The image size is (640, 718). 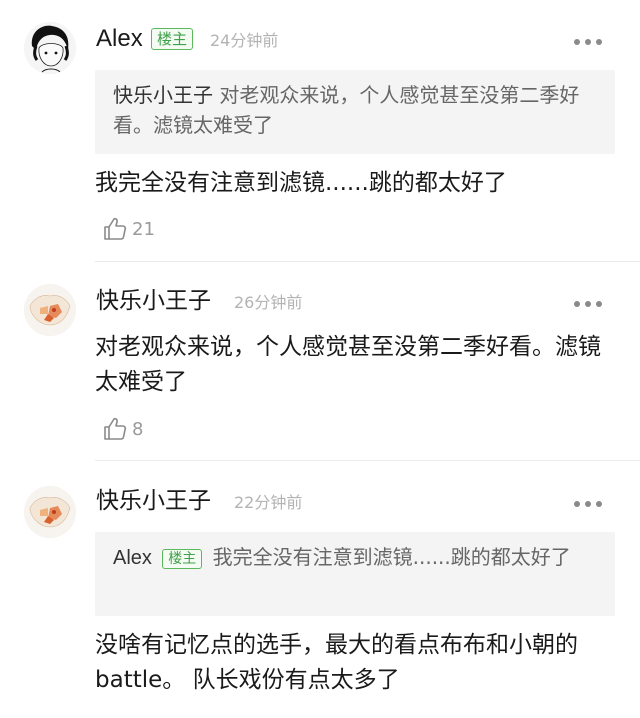 I want to click on quoted-author: 快乐小王子, so click(x=163, y=95).